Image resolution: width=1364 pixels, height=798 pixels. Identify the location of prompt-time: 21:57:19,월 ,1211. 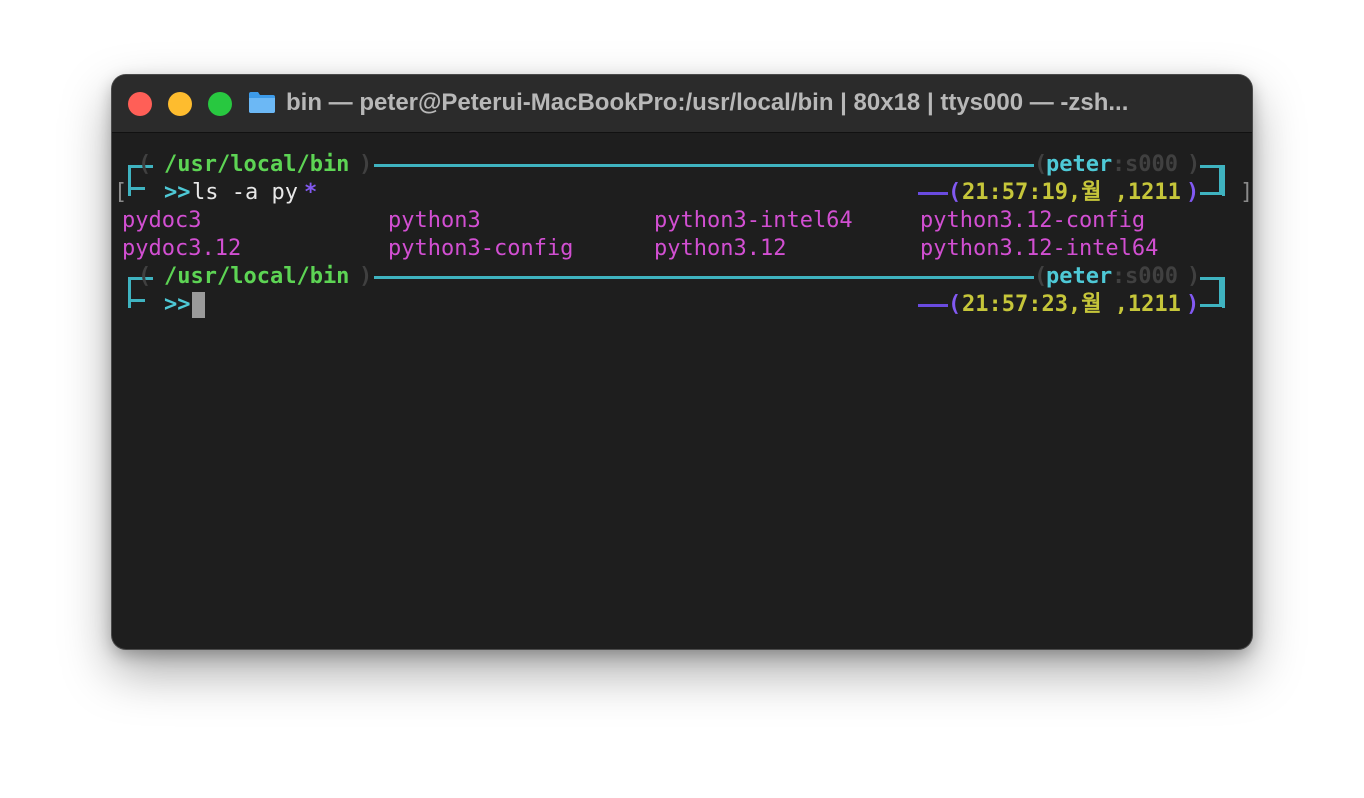
(1071, 192).